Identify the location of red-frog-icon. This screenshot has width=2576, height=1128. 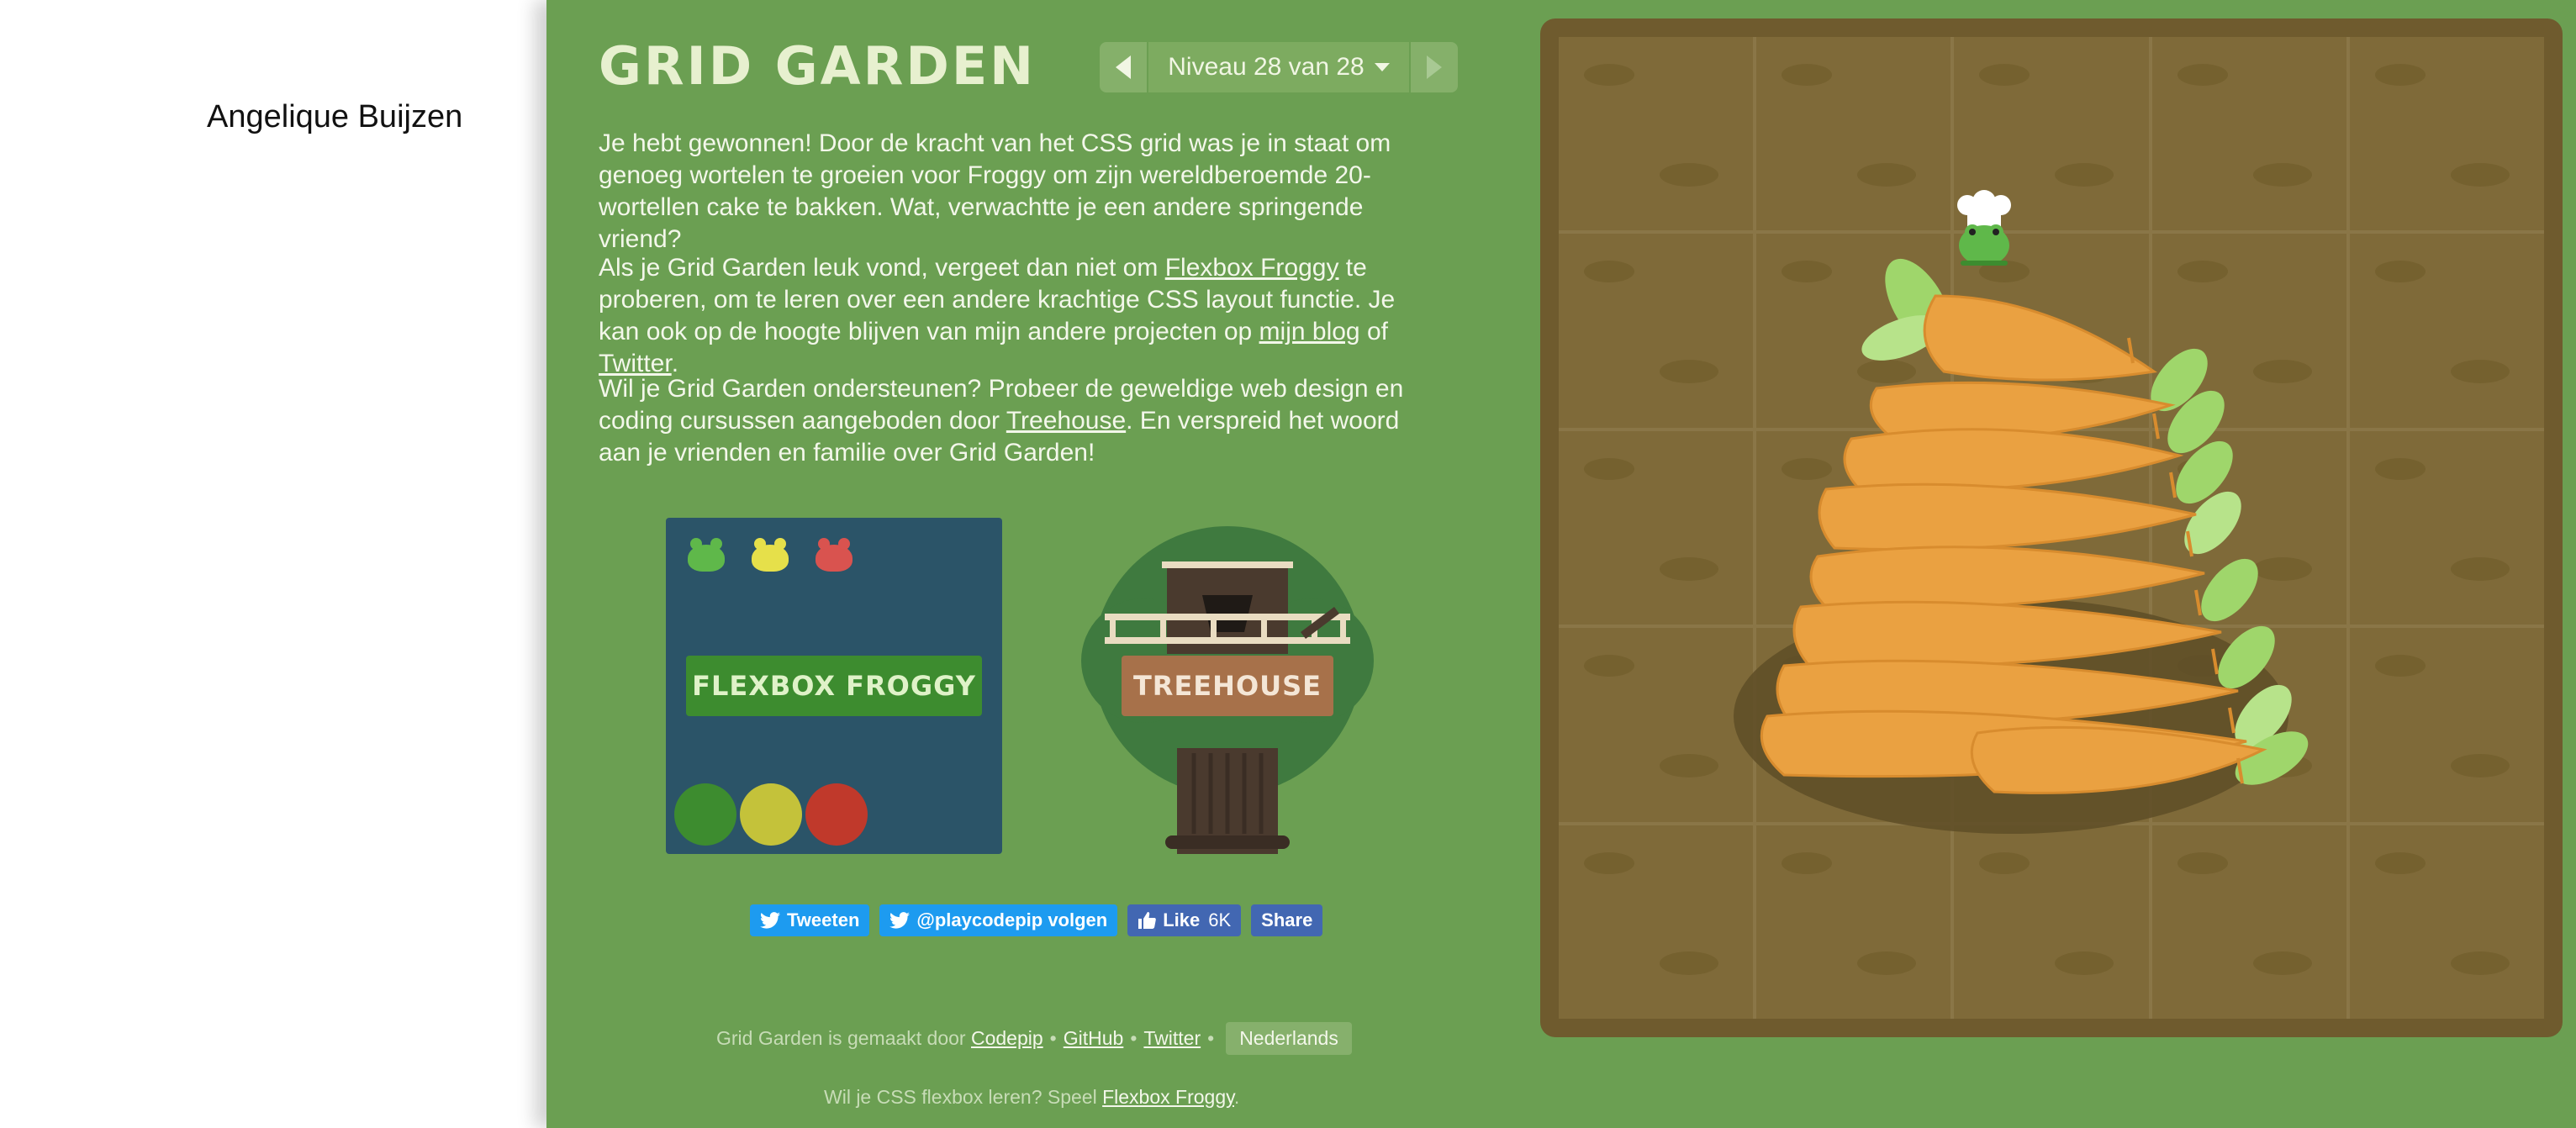
(834, 555).